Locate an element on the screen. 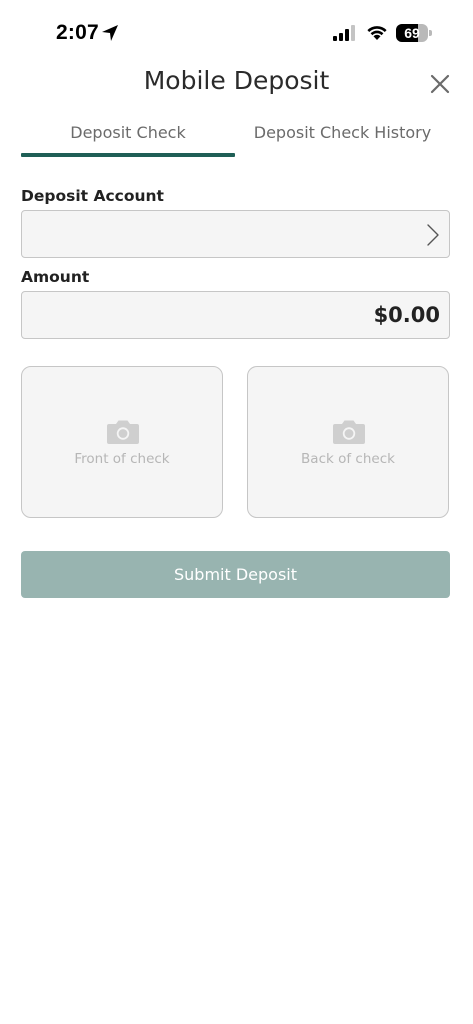 Image resolution: width=473 pixels, height=1024 pixels. tab-deposit-check: Deposit Check is located at coordinates (128, 138).